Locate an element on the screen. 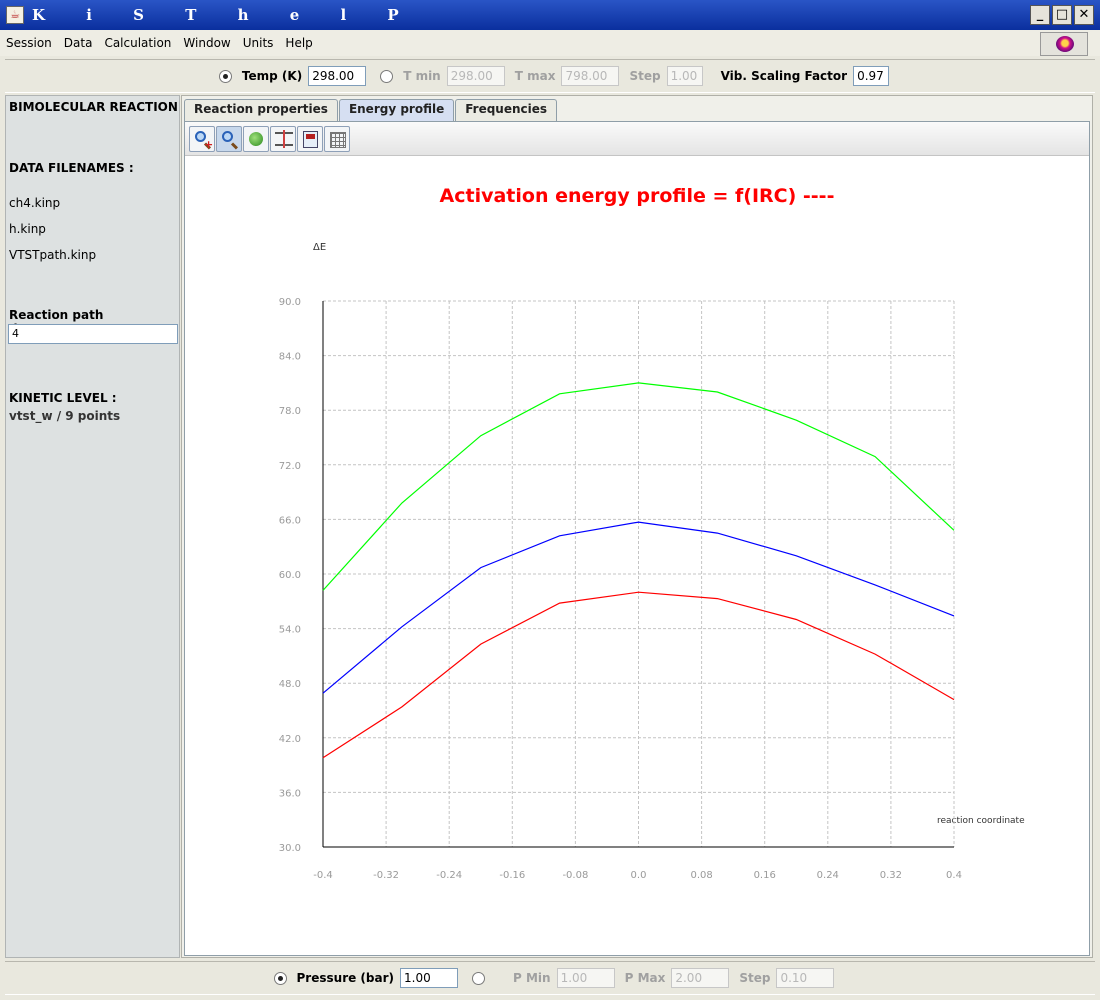  pmin-input is located at coordinates (585, 978).